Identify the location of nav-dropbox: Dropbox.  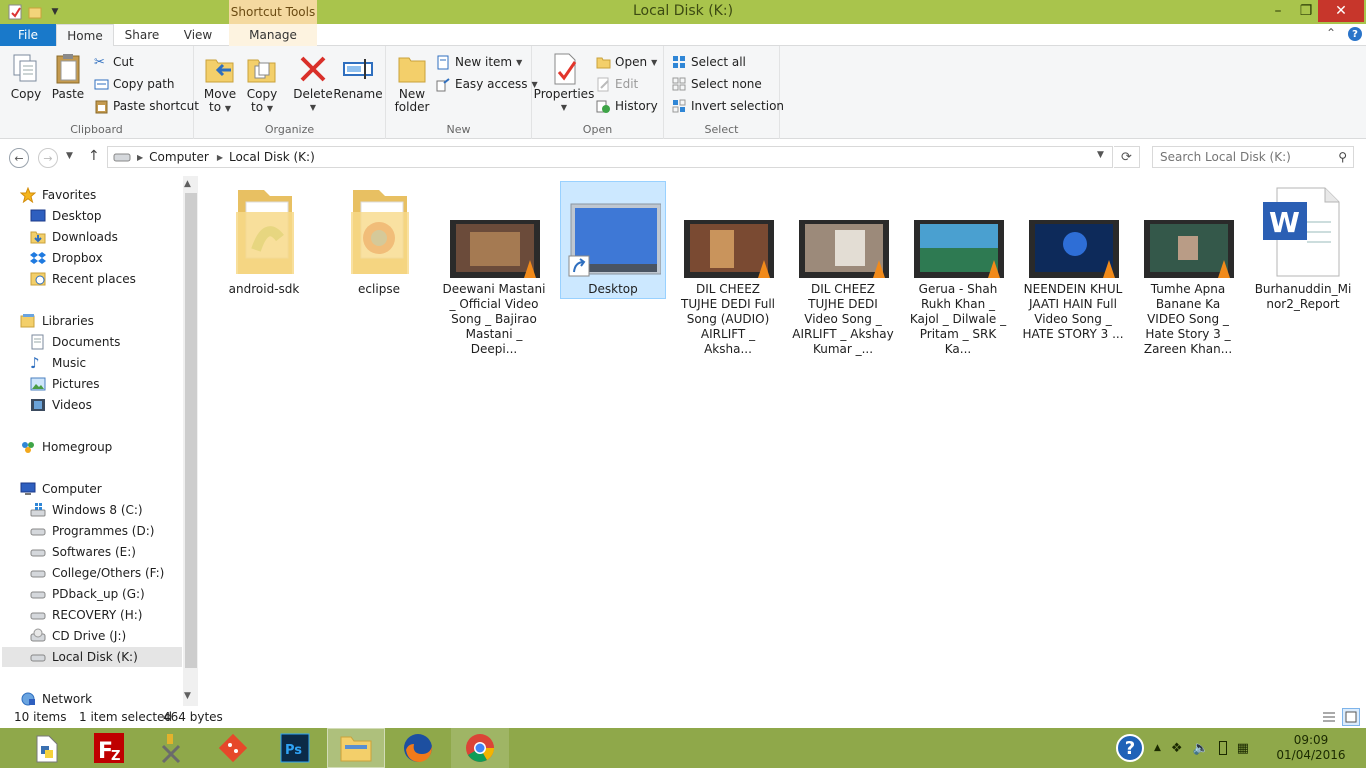
(66, 258).